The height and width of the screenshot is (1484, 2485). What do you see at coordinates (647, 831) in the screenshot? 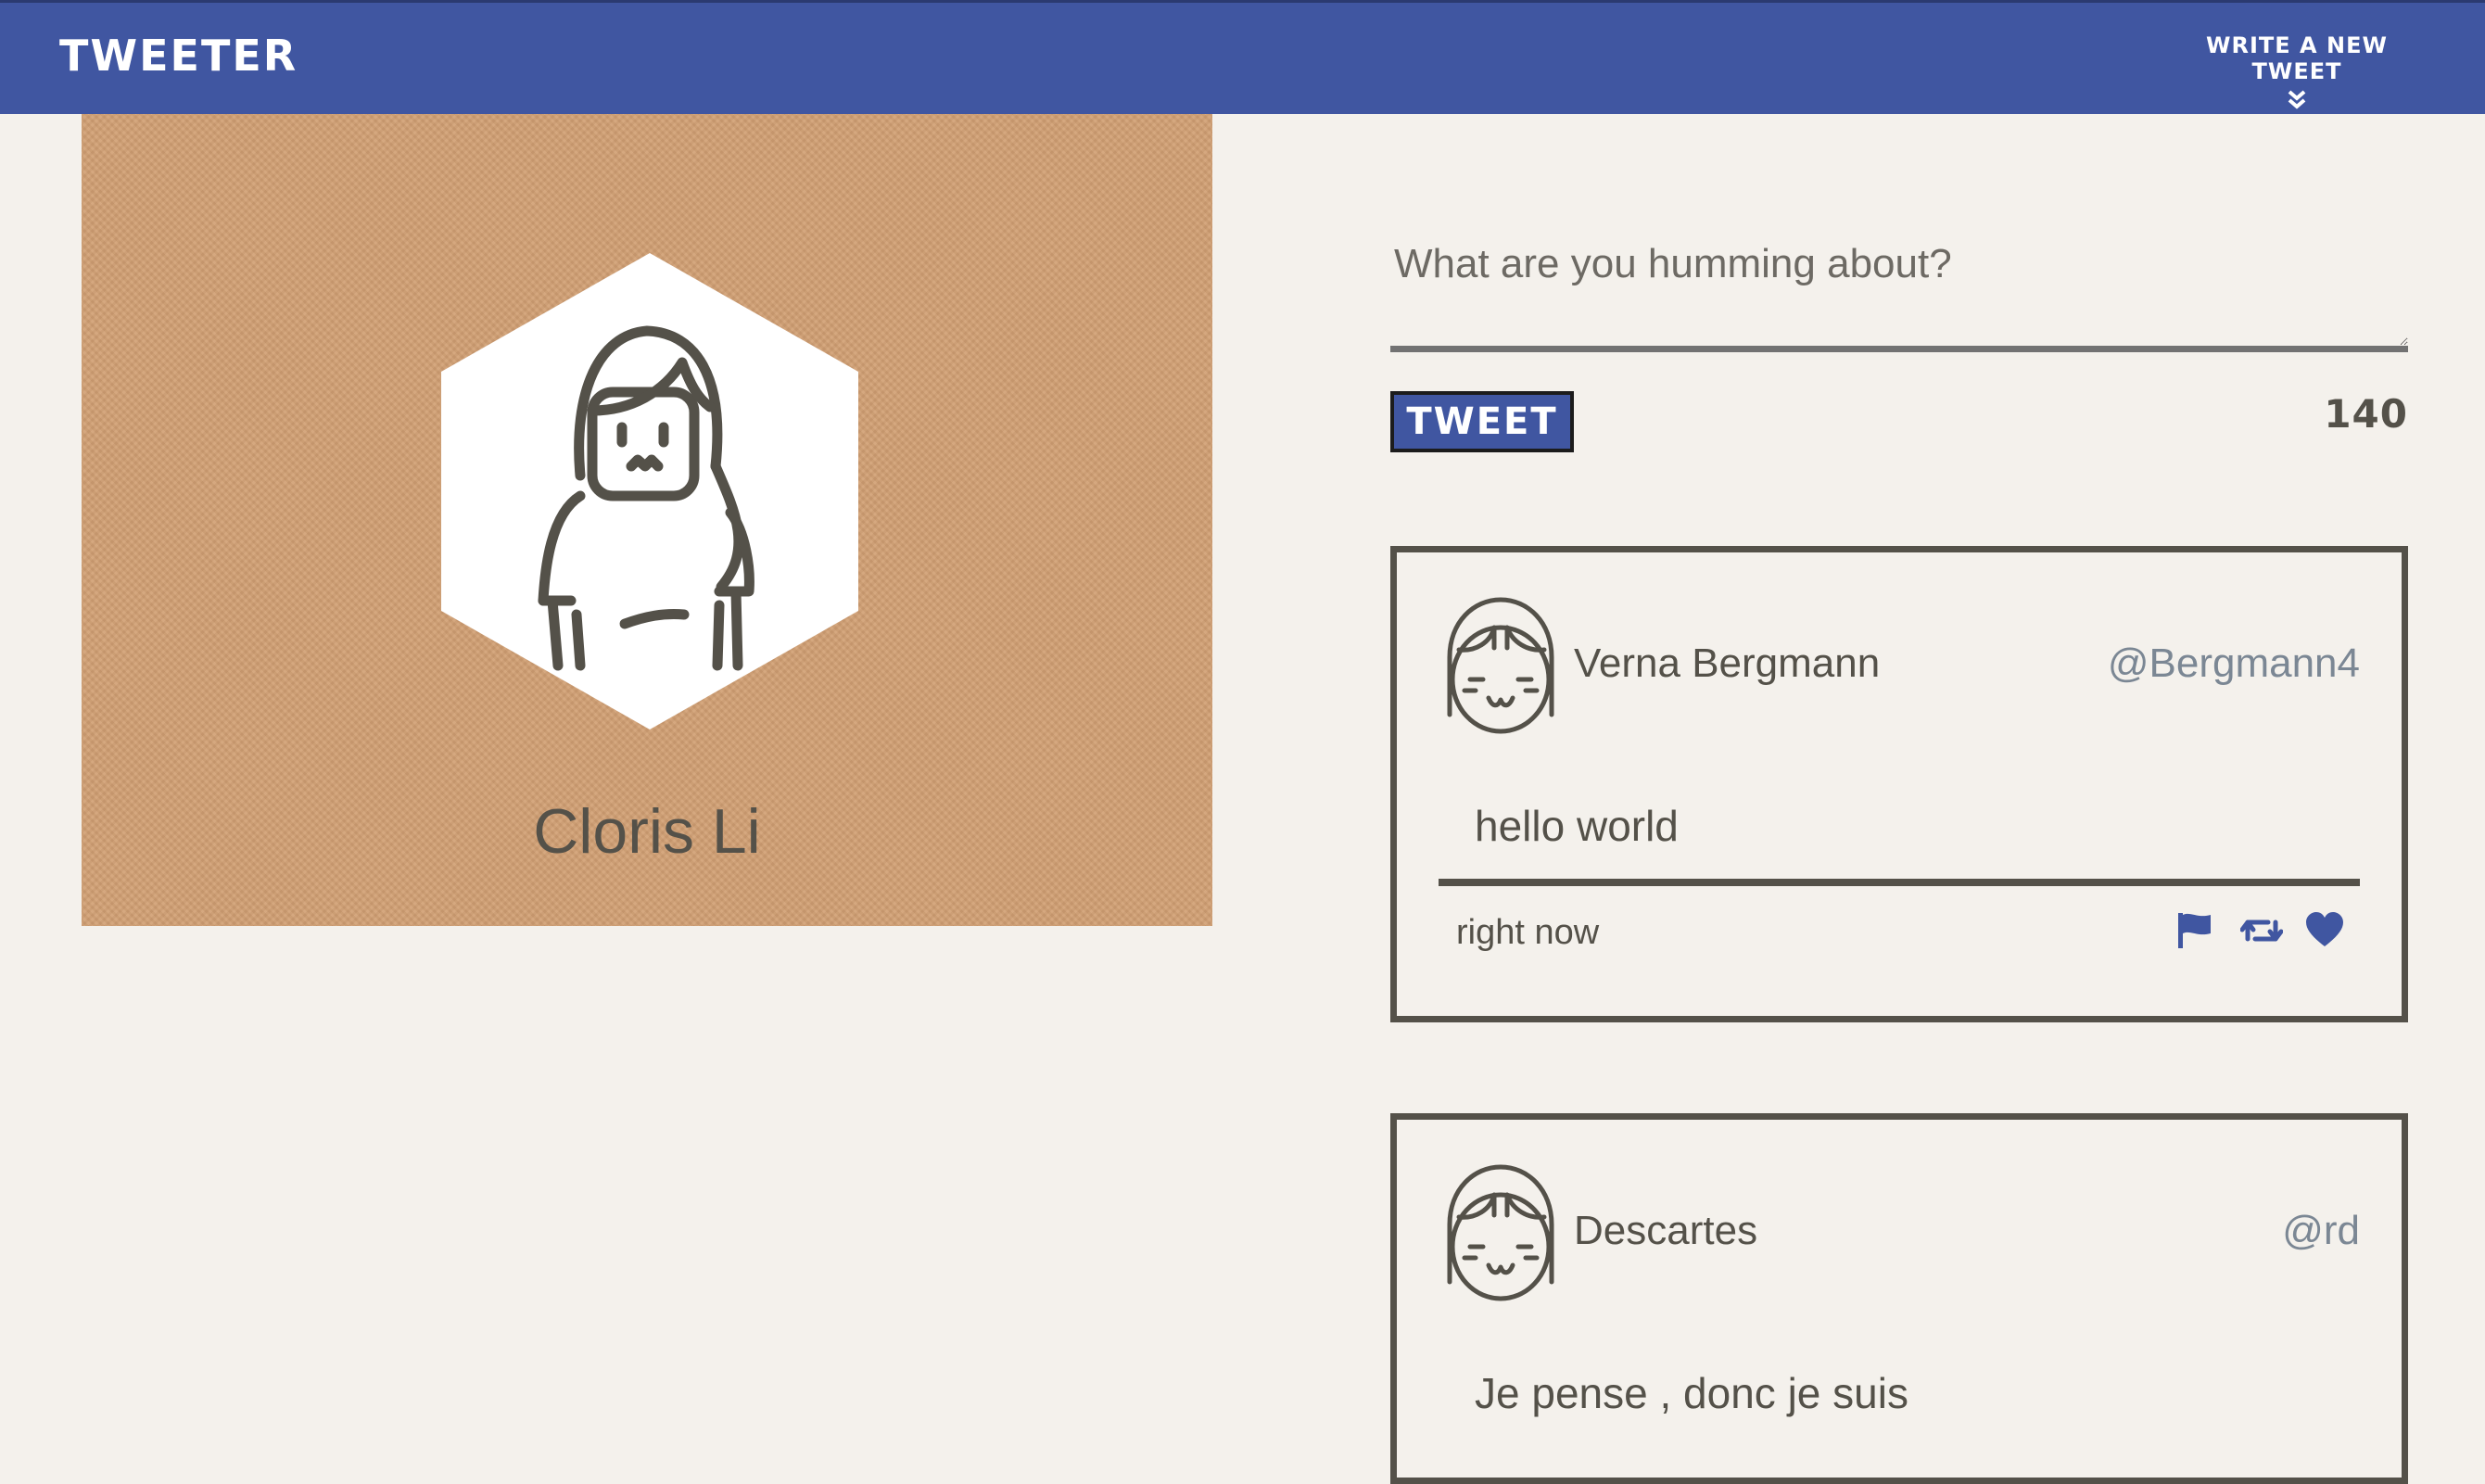
I see `profile-name: Cloris Li` at bounding box center [647, 831].